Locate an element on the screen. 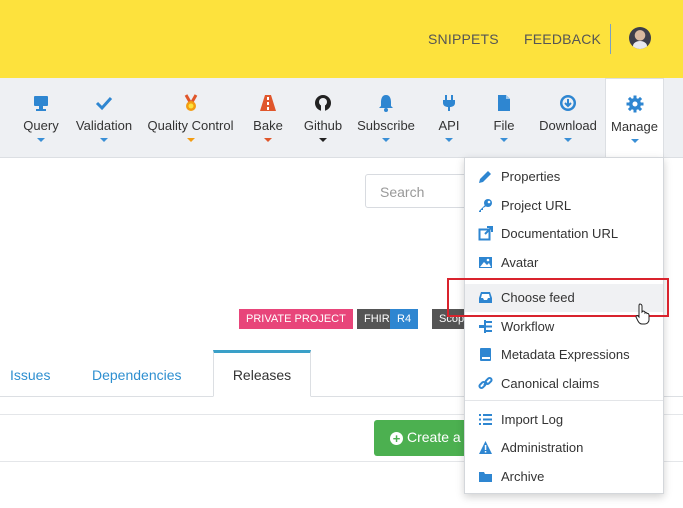 Image resolution: width=683 pixels, height=508 pixels. toolbar-download: Download is located at coordinates (568, 118).